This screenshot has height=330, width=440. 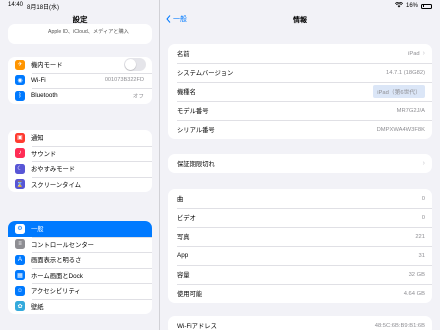 I want to click on info-row-label: モデル番号, so click(x=193, y=111).